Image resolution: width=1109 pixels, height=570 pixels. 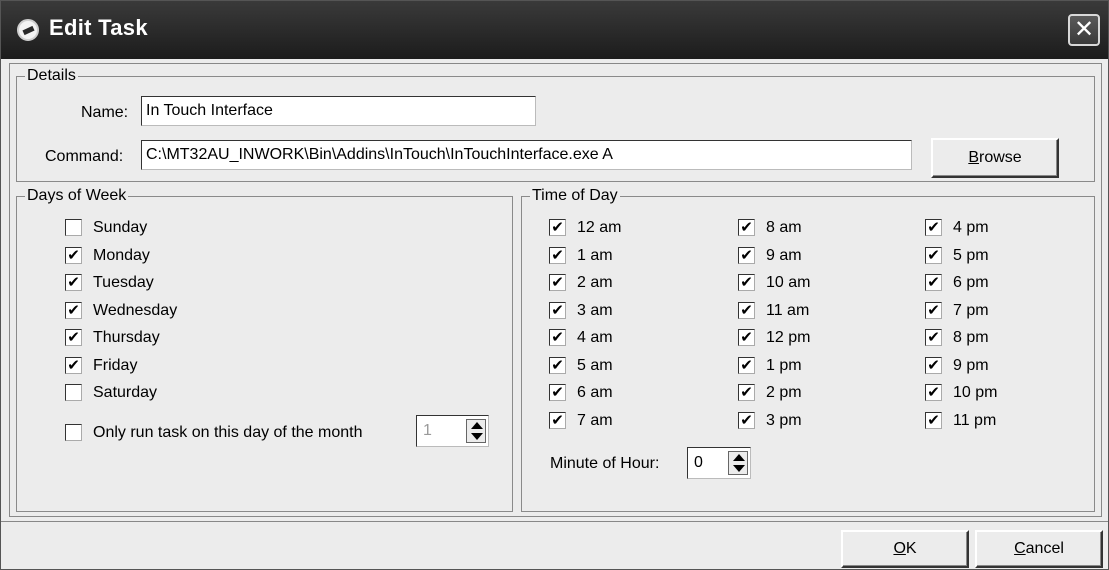 I want to click on hour-6-pm-checkbox: ✔, so click(x=933, y=282).